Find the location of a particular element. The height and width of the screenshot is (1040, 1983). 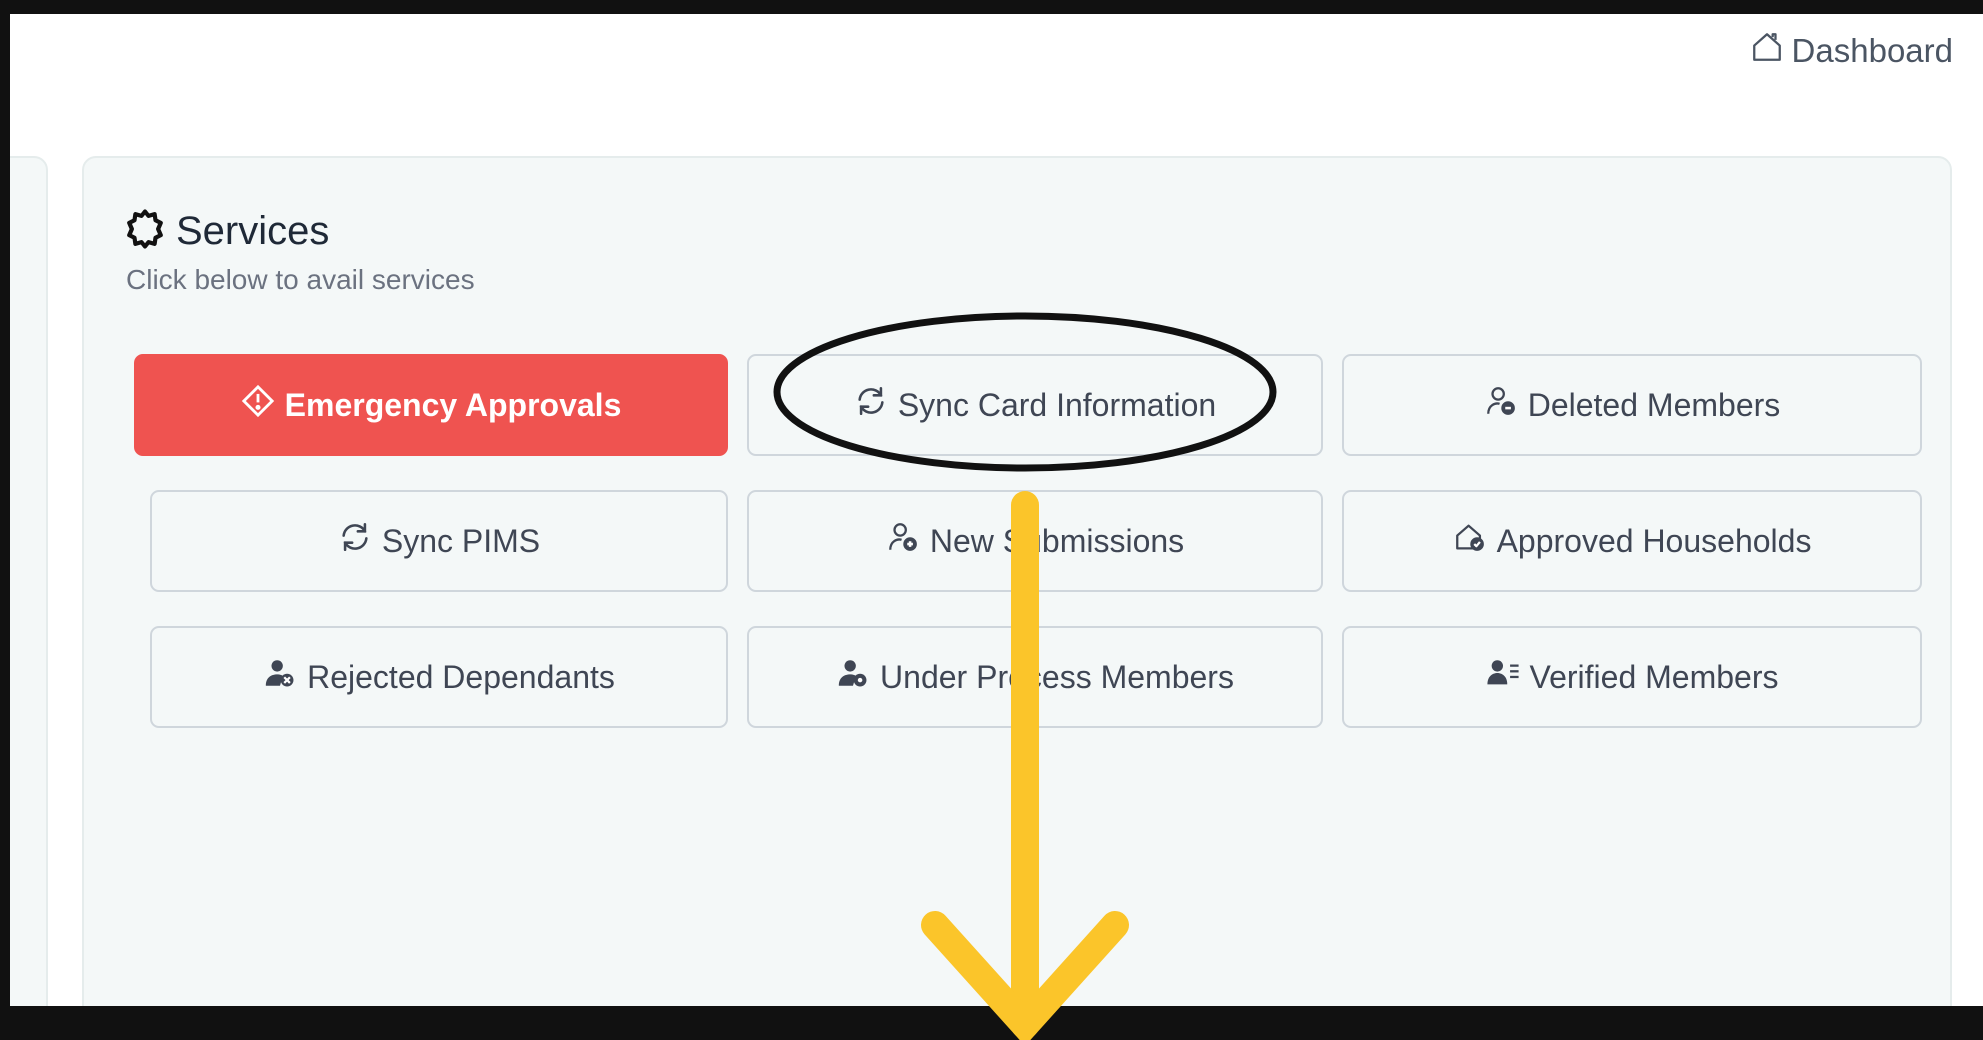

services-title: Services is located at coordinates (253, 231).